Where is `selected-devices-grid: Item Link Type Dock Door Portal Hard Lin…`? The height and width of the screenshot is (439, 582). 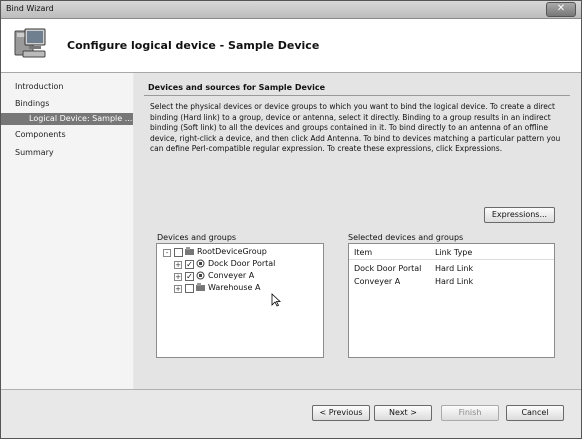
selected-devices-grid: Item Link Type Dock Door Portal Hard Lin… is located at coordinates (451, 300).